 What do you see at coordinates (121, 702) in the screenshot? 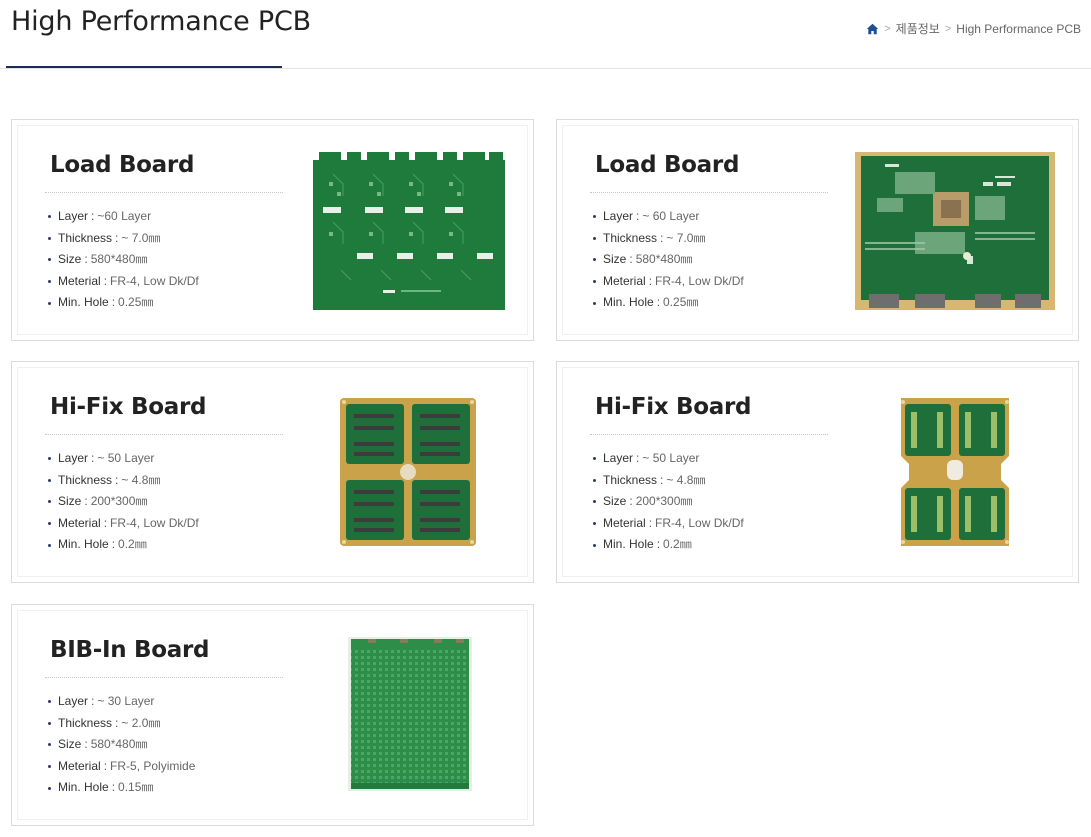
I see `spec-item-layer: Layer: ~ 30 Layer` at bounding box center [121, 702].